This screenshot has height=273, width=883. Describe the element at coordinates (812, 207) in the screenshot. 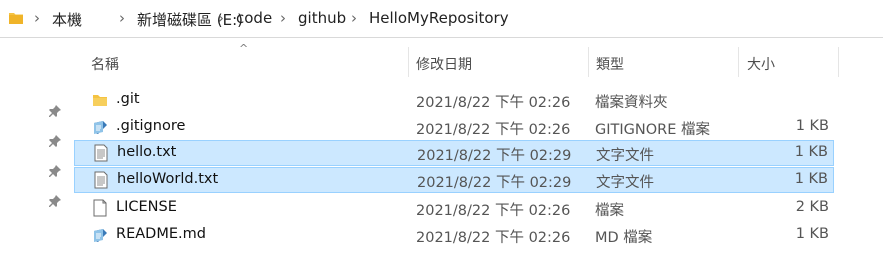

I see `file-size: 2 KB` at that location.